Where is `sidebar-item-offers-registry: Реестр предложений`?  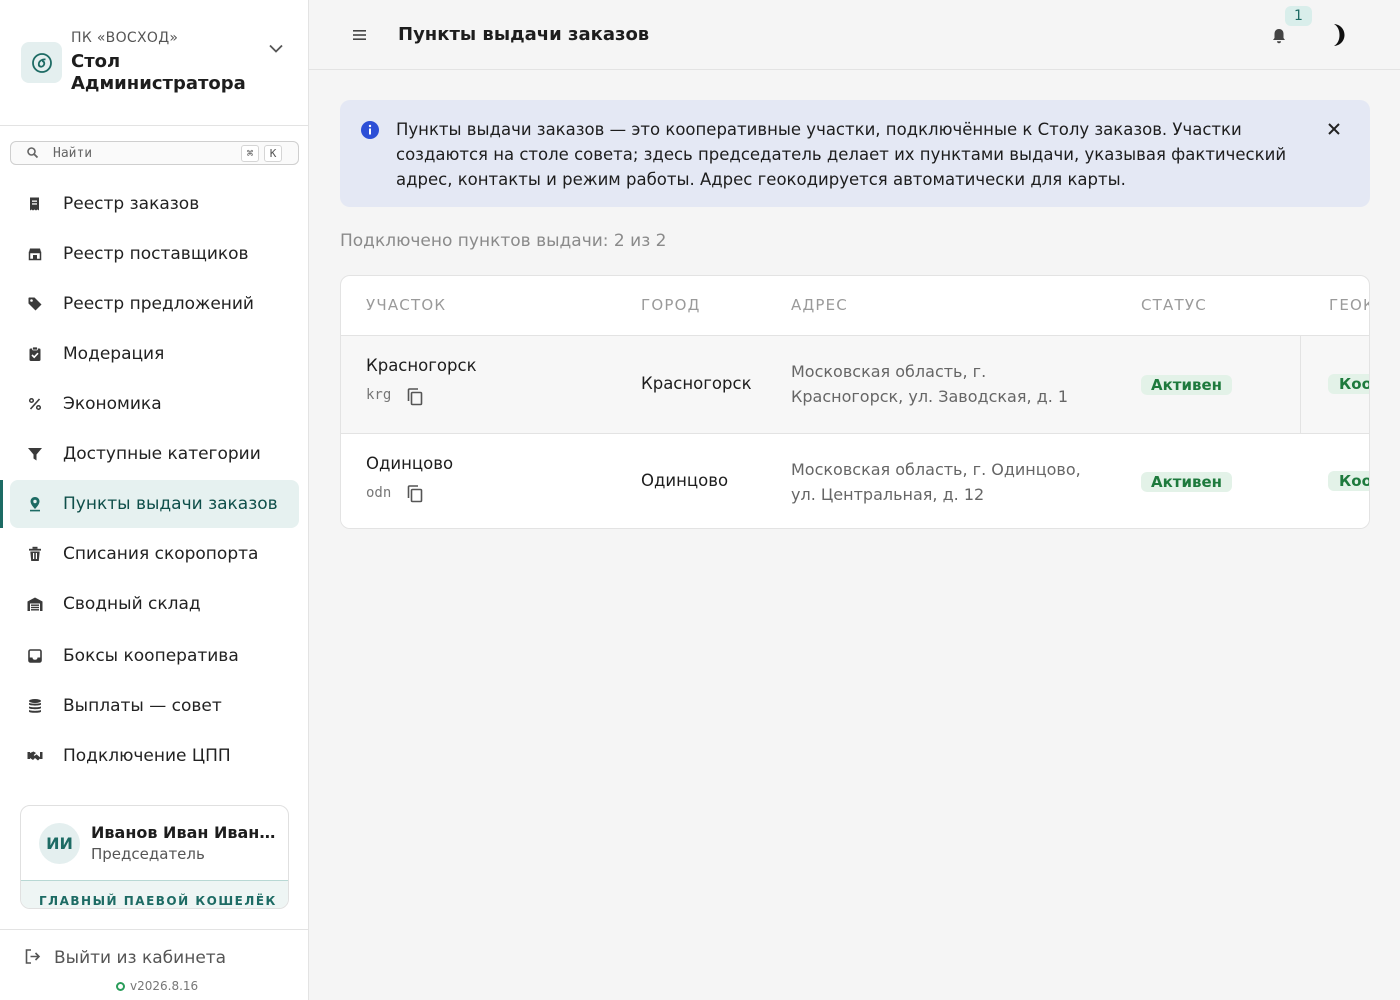 sidebar-item-offers-registry: Реестр предложений is located at coordinates (154, 304).